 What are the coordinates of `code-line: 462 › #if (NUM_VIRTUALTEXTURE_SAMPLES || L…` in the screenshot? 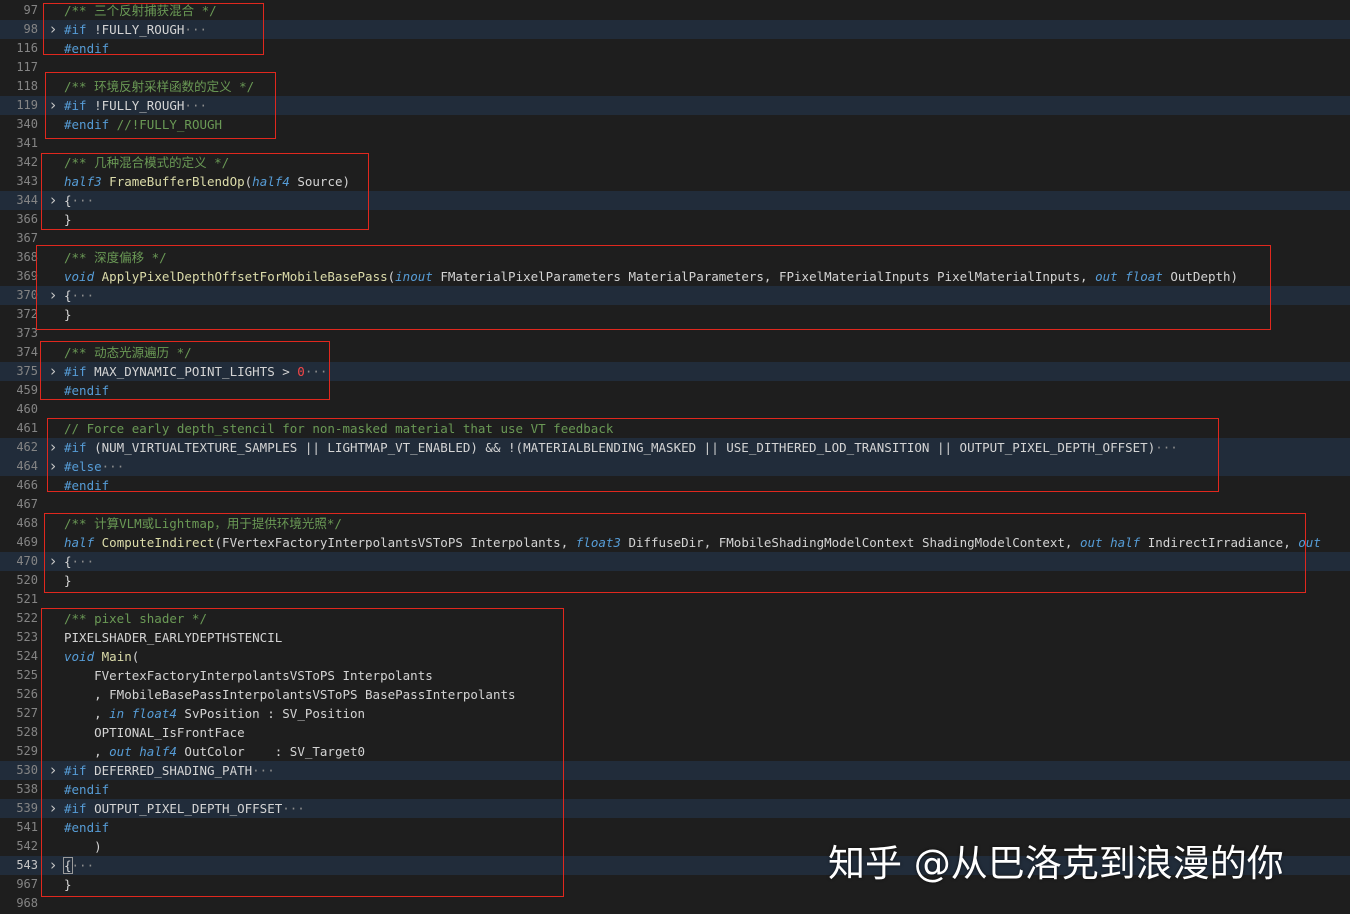 It's located at (675, 447).